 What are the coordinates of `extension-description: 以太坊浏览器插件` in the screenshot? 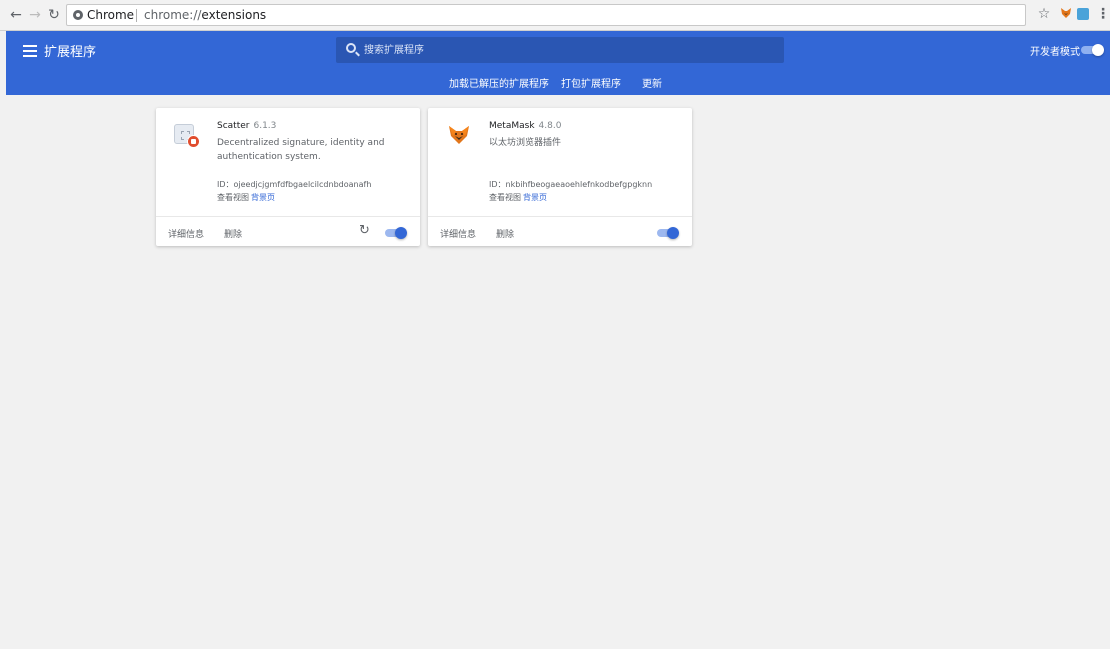 It's located at (525, 143).